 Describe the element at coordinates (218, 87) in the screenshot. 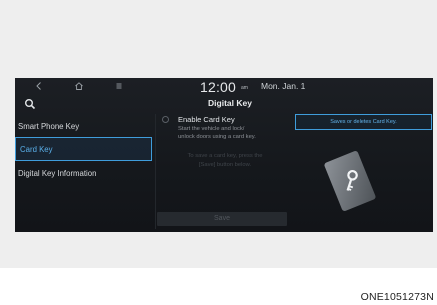

I see `clock-time: 12:00` at that location.